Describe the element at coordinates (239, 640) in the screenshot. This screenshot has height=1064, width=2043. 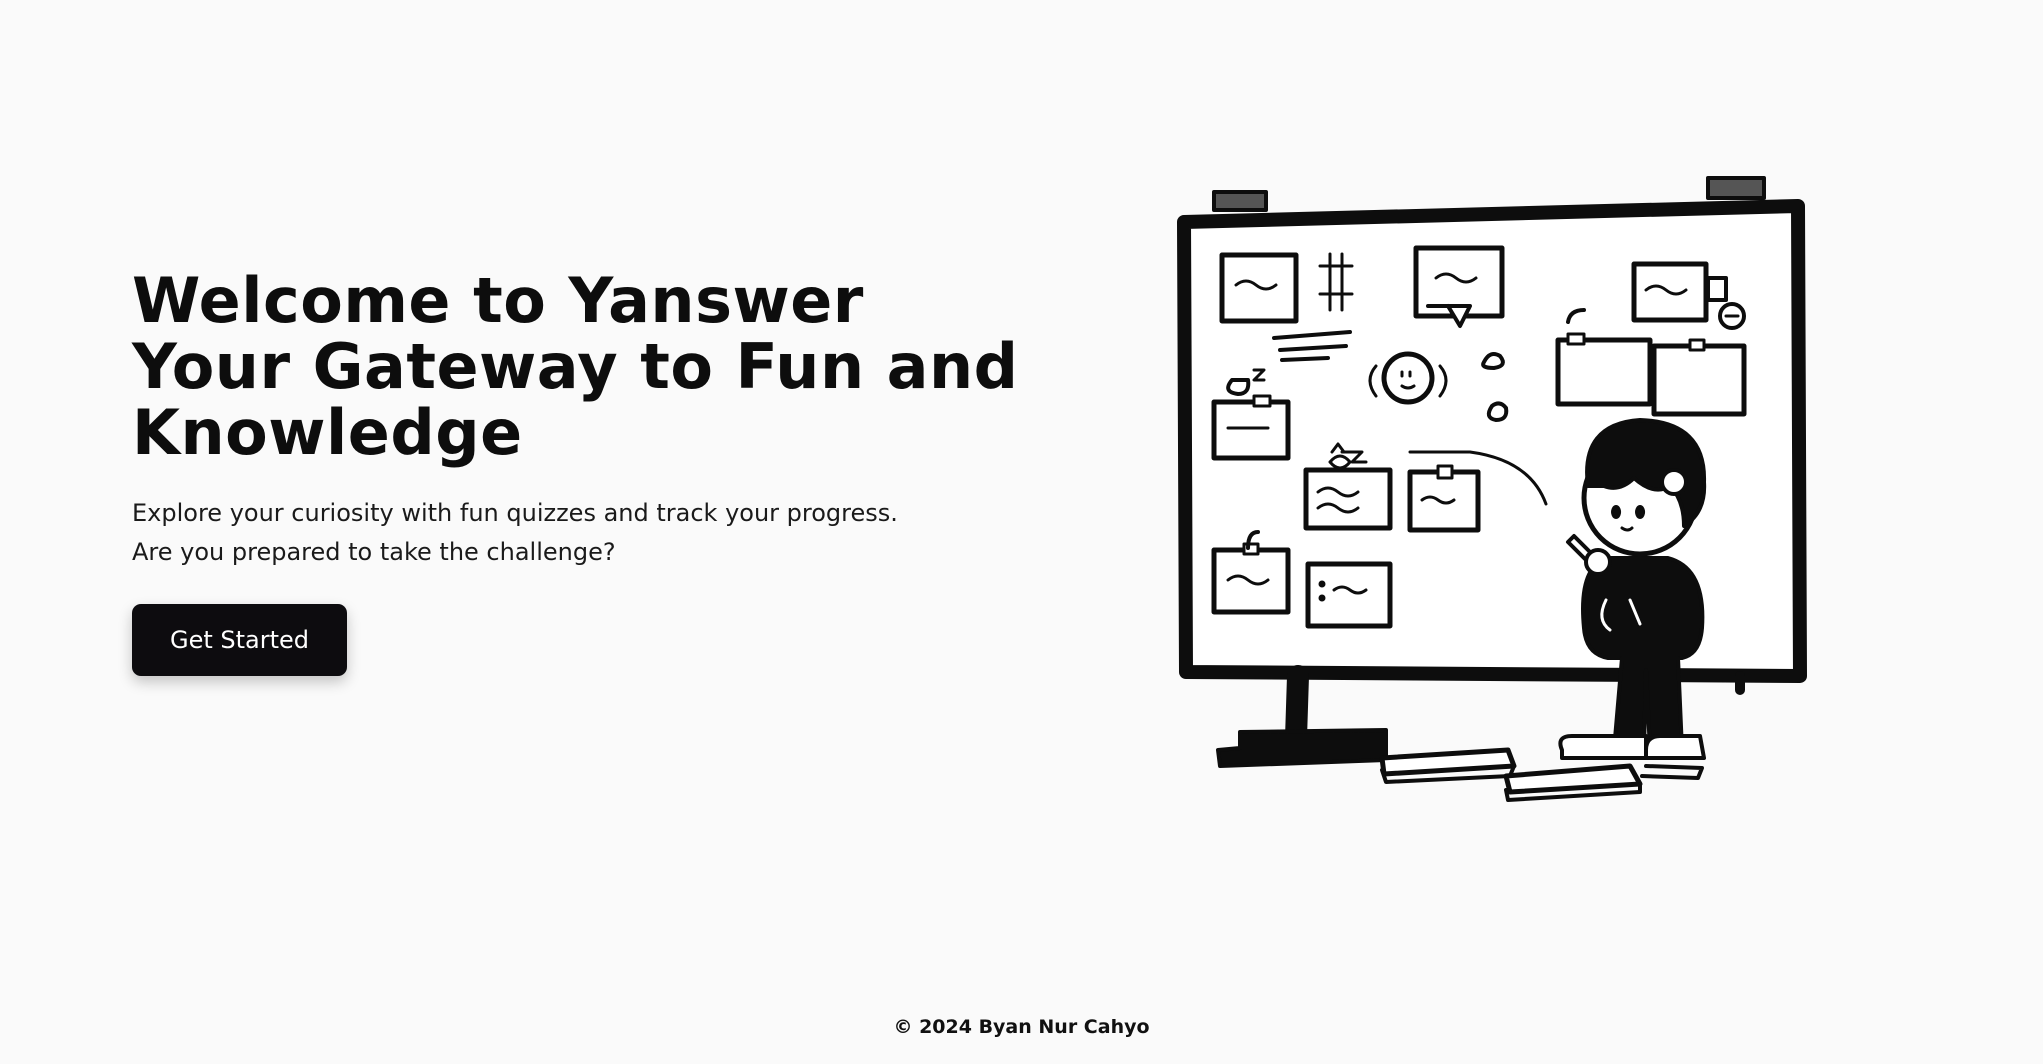
I see `get-started-button: Get Started` at that location.